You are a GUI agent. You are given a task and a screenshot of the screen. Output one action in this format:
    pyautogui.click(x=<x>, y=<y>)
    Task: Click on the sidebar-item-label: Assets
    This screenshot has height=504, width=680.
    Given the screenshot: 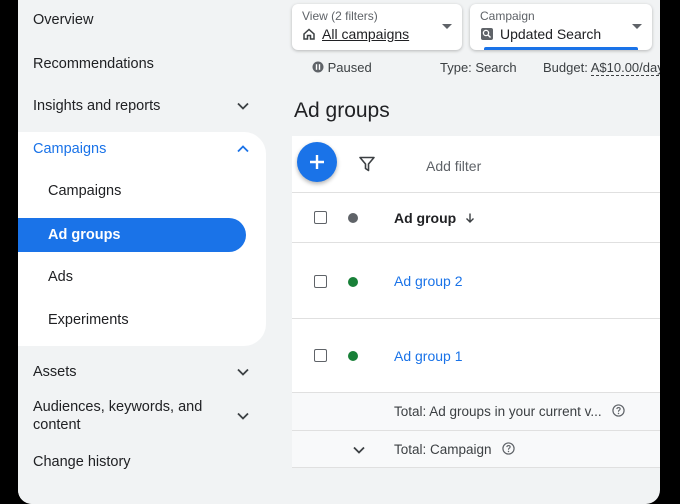 What is the action you would take?
    pyautogui.click(x=55, y=372)
    